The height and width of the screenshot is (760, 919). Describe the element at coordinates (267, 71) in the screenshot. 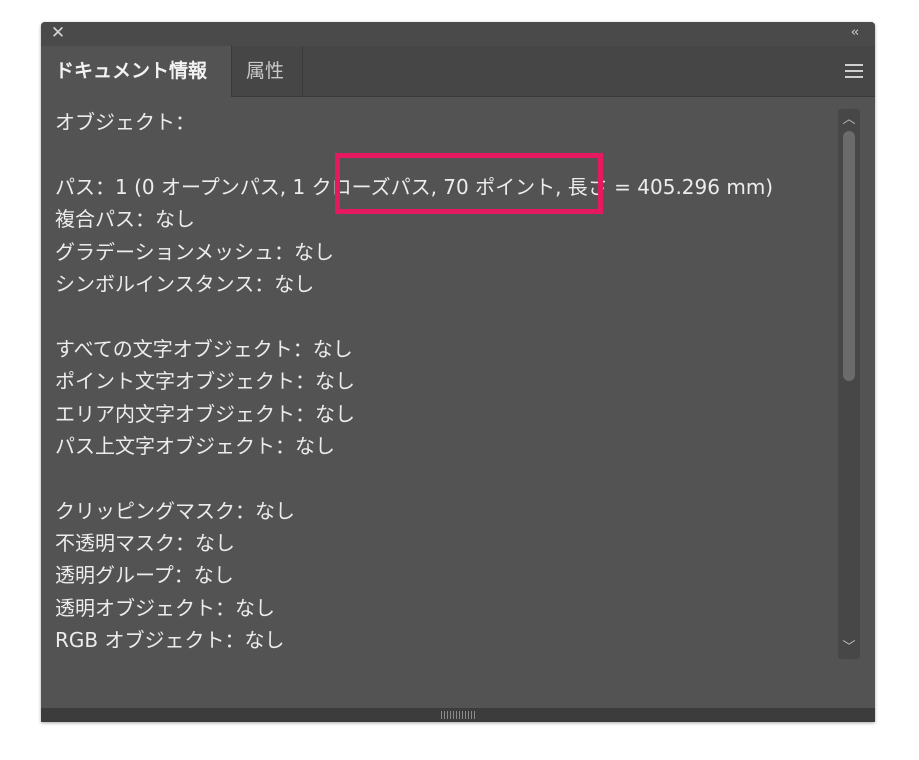

I see `tab-attributes: 属性` at that location.